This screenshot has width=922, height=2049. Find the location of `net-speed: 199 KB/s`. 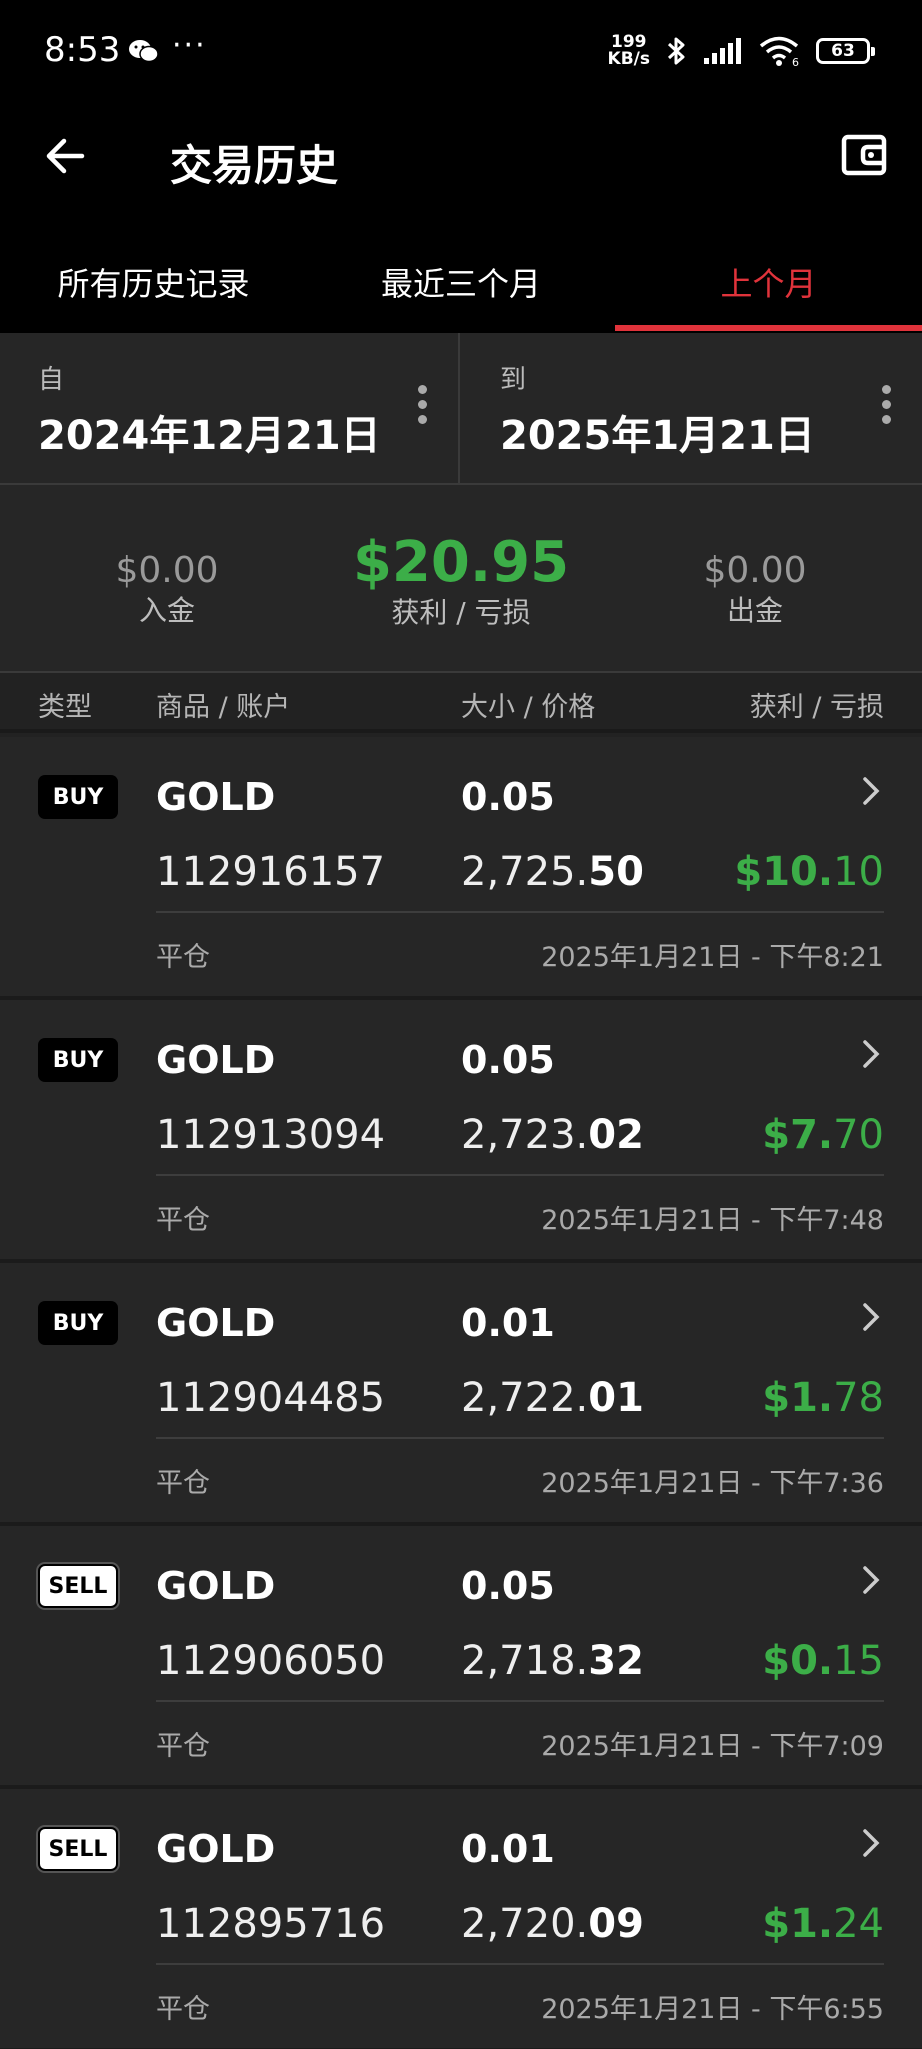

net-speed: 199 KB/s is located at coordinates (629, 51).